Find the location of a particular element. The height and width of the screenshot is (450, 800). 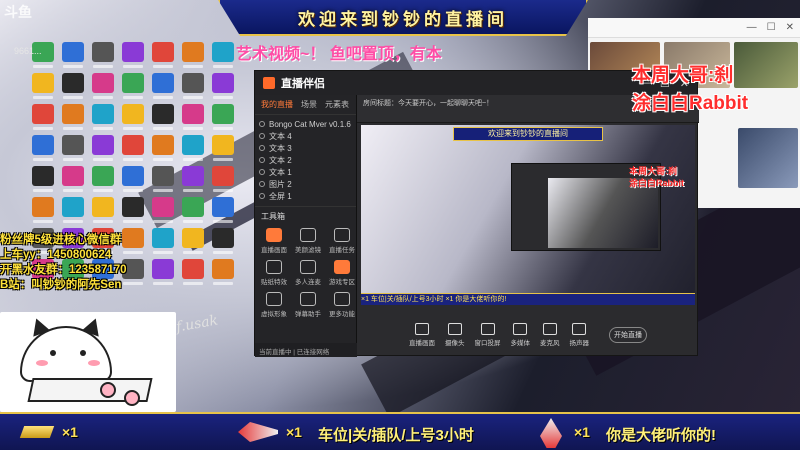

minimize-icon: — is located at coordinates (752, 27).